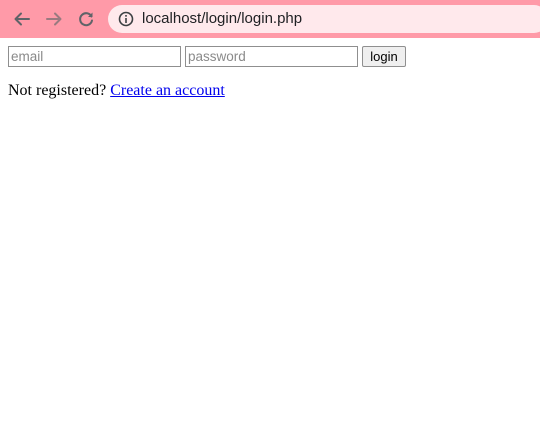 Image resolution: width=540 pixels, height=432 pixels. Describe the element at coordinates (57, 90) in the screenshot. I see `register-prompt: Not registered?` at that location.